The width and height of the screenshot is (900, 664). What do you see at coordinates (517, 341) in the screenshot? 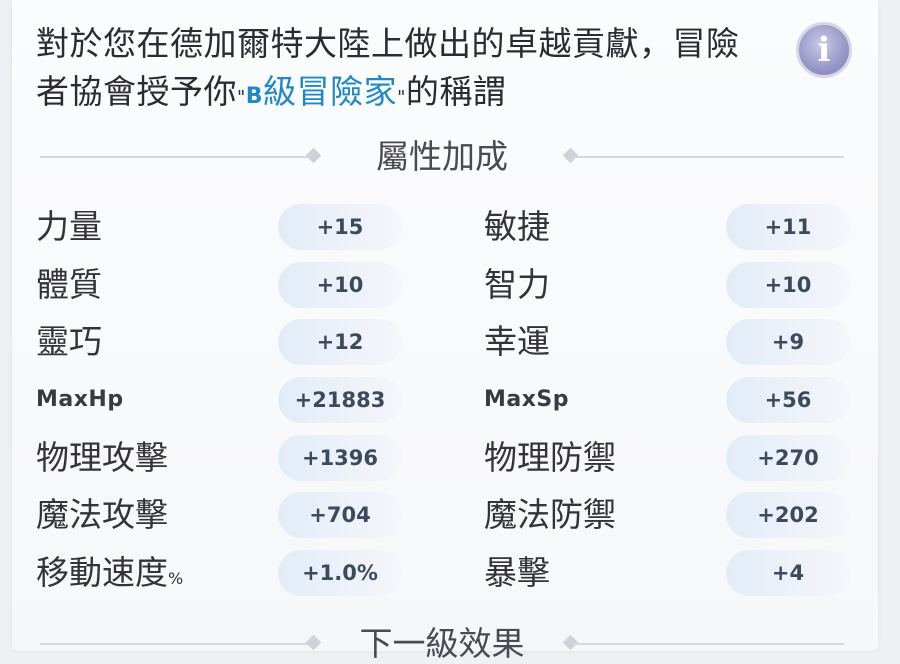
I see `stat-label: 幸運` at bounding box center [517, 341].